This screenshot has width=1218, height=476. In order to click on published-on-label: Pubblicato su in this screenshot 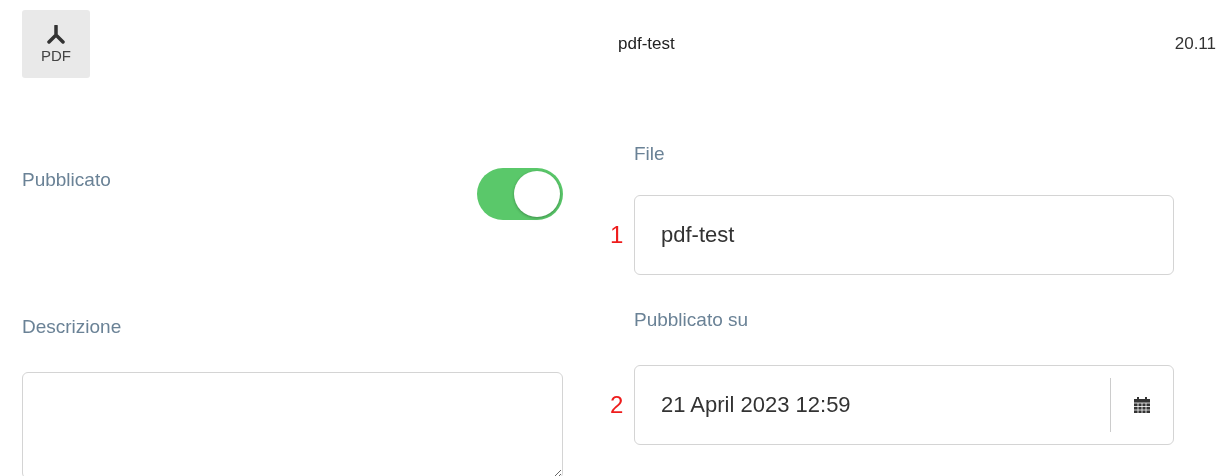, I will do `click(691, 319)`.